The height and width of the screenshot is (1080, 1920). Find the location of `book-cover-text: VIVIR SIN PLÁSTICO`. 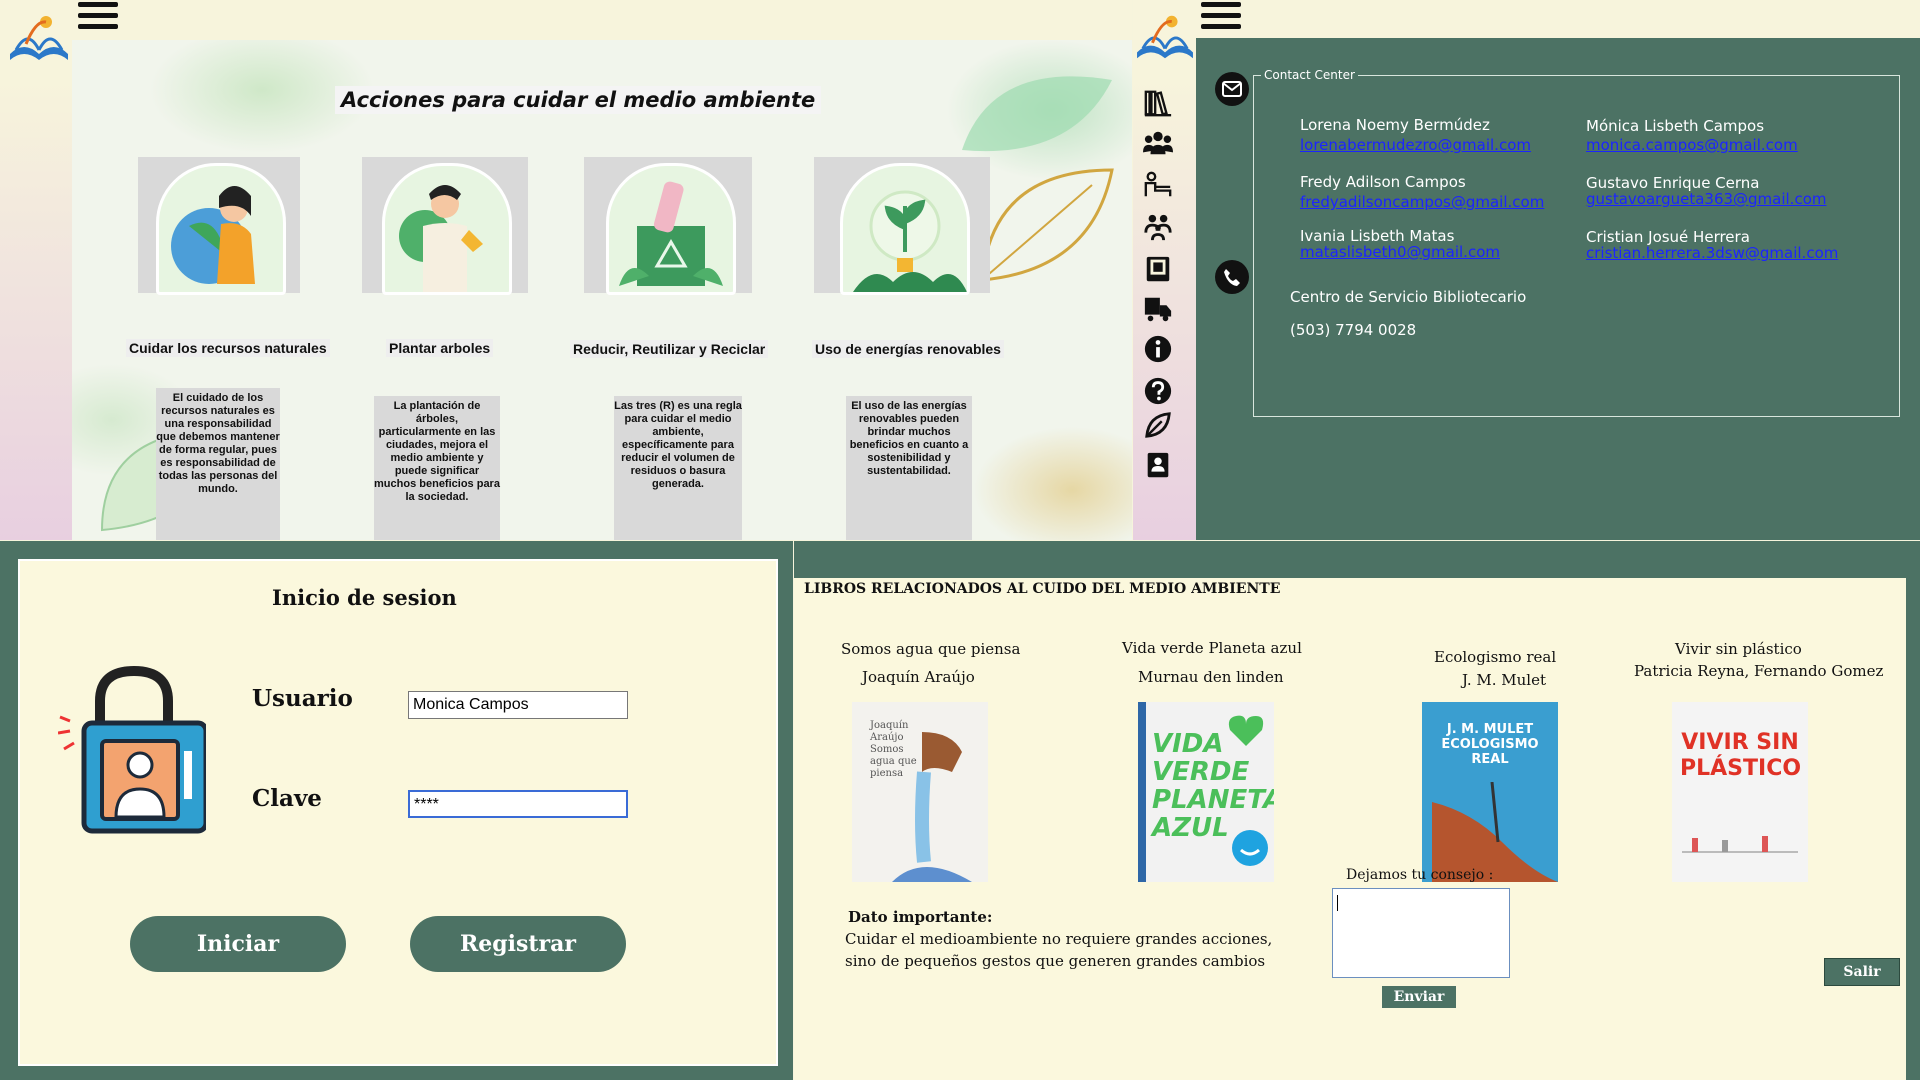

book-cover-text: VIVIR SIN PLÁSTICO is located at coordinates (1741, 755).